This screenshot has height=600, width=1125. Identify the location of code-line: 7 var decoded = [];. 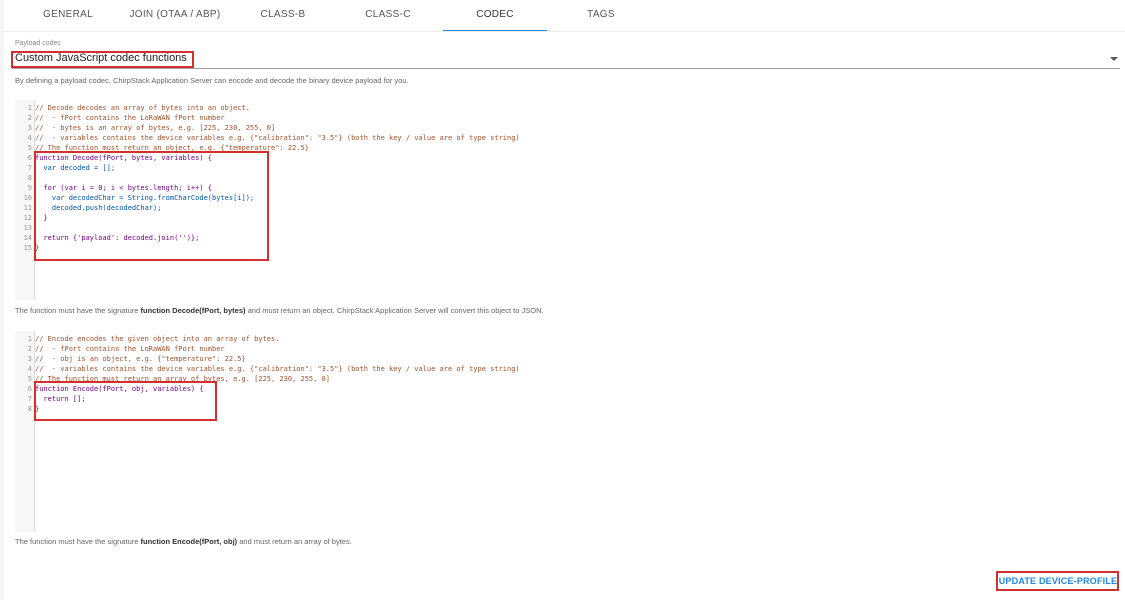
(71, 168).